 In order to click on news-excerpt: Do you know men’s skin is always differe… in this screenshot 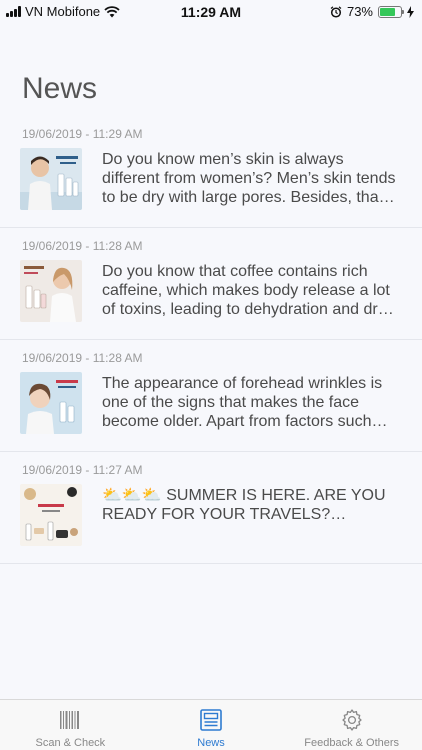, I will do `click(249, 178)`.